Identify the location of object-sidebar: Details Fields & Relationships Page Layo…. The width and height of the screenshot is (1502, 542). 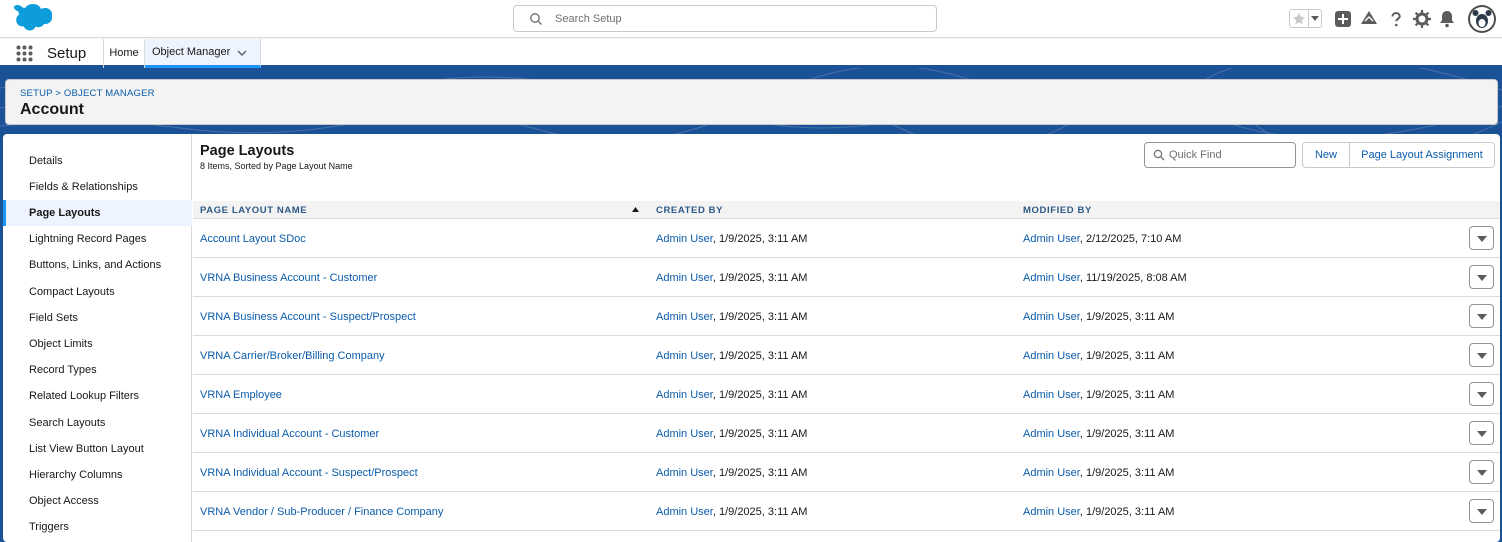
(97, 338).